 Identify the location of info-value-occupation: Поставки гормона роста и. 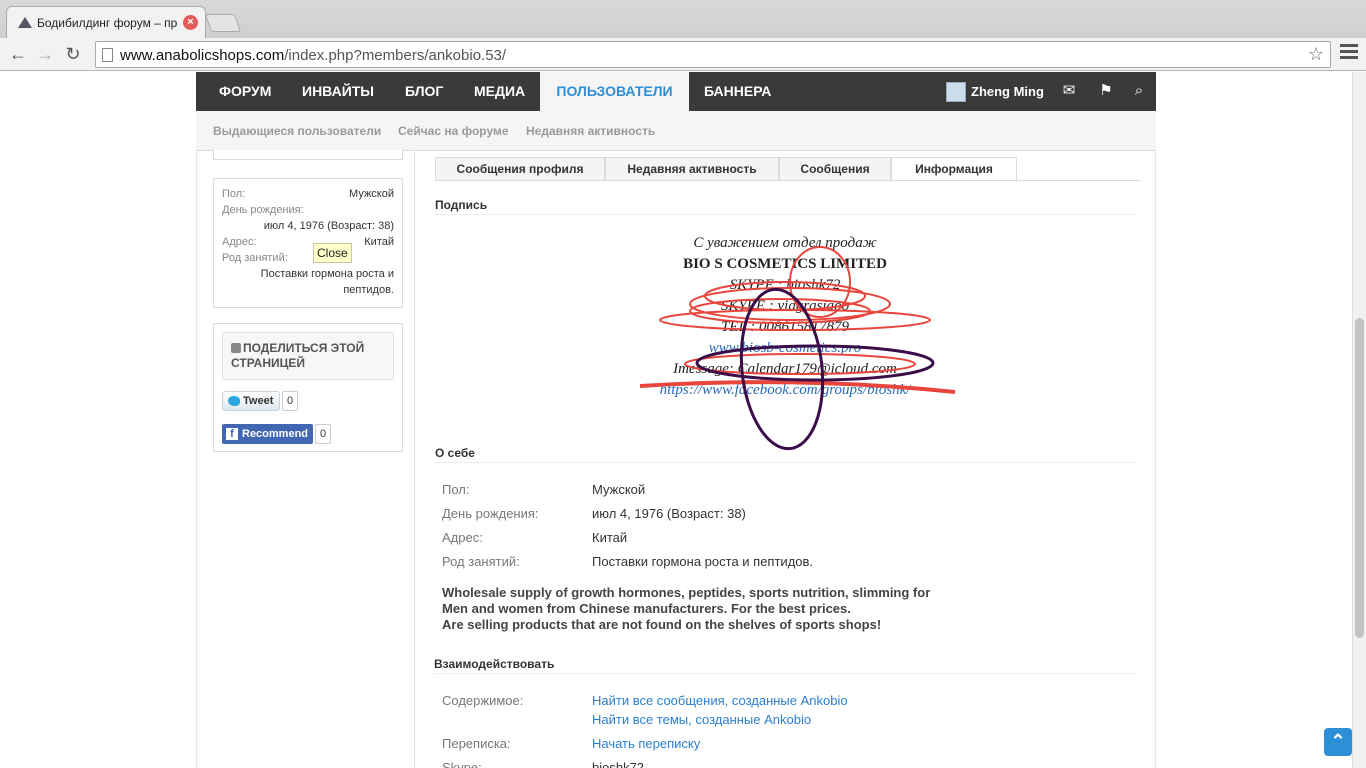
(327, 274).